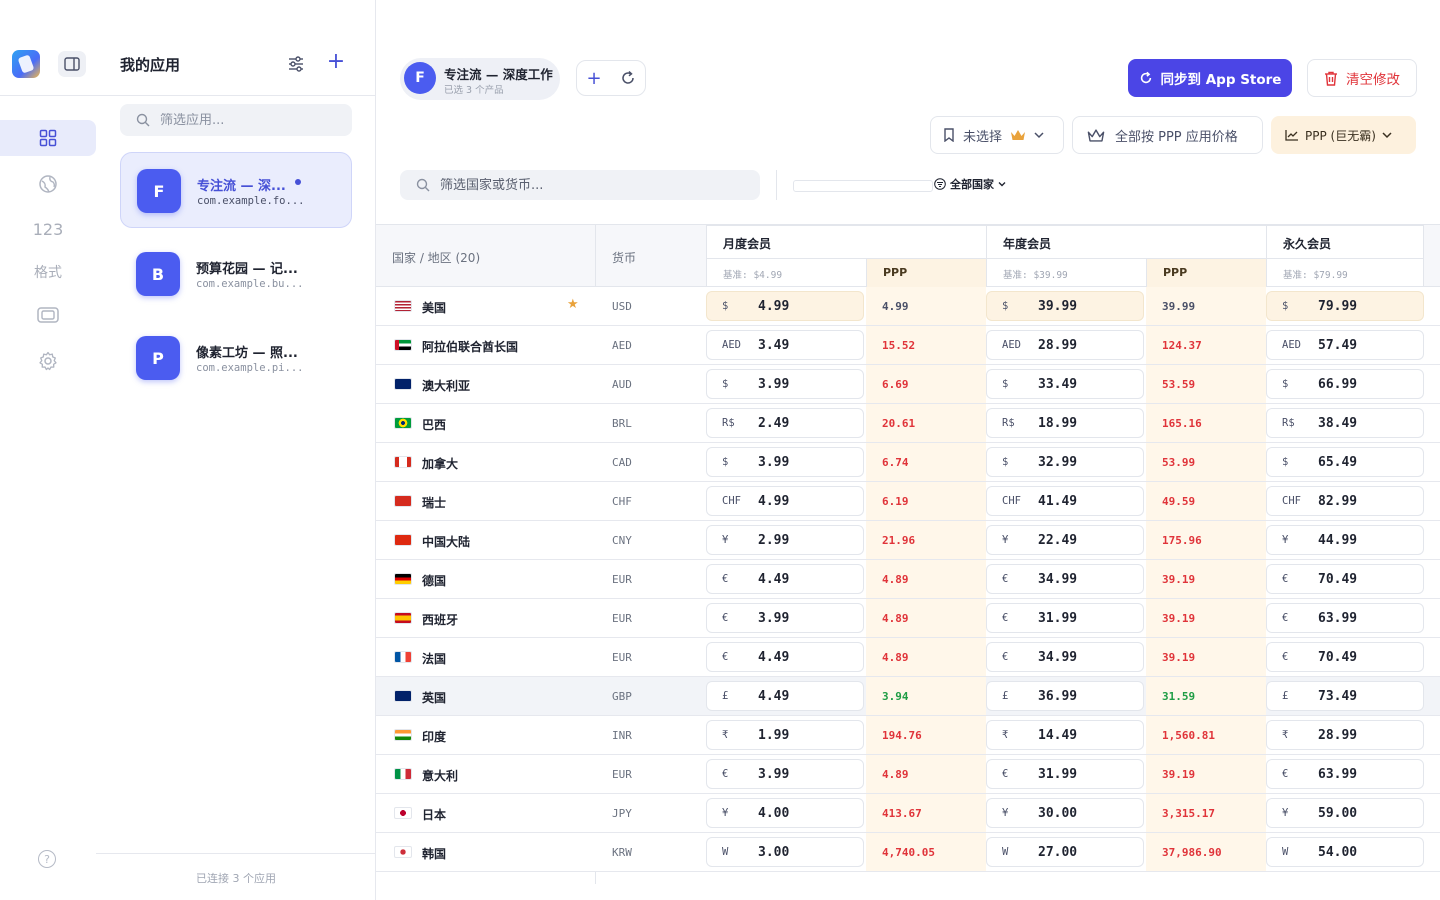  I want to click on price-input-yearly: R$ 18.99, so click(1065, 423).